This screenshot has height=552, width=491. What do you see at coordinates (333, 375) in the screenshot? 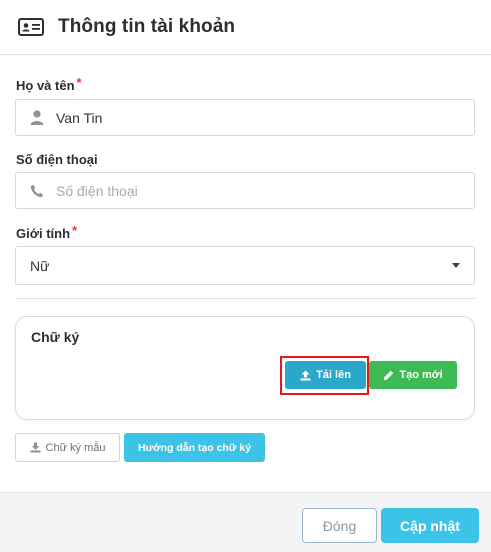
I see `upload-label: Tải lên` at bounding box center [333, 375].